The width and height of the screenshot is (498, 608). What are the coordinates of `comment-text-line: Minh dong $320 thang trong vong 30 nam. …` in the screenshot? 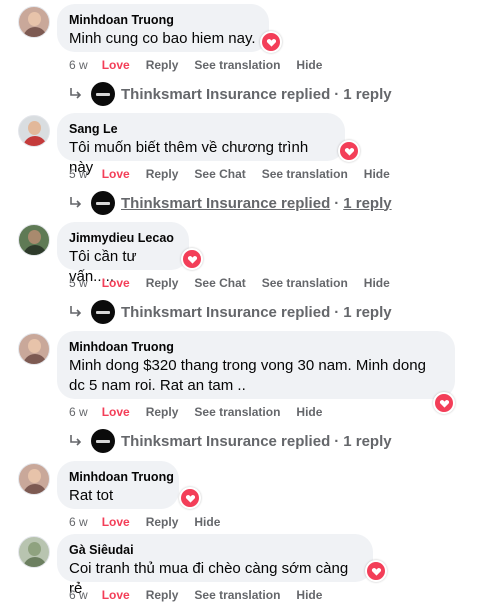 It's located at (247, 365).